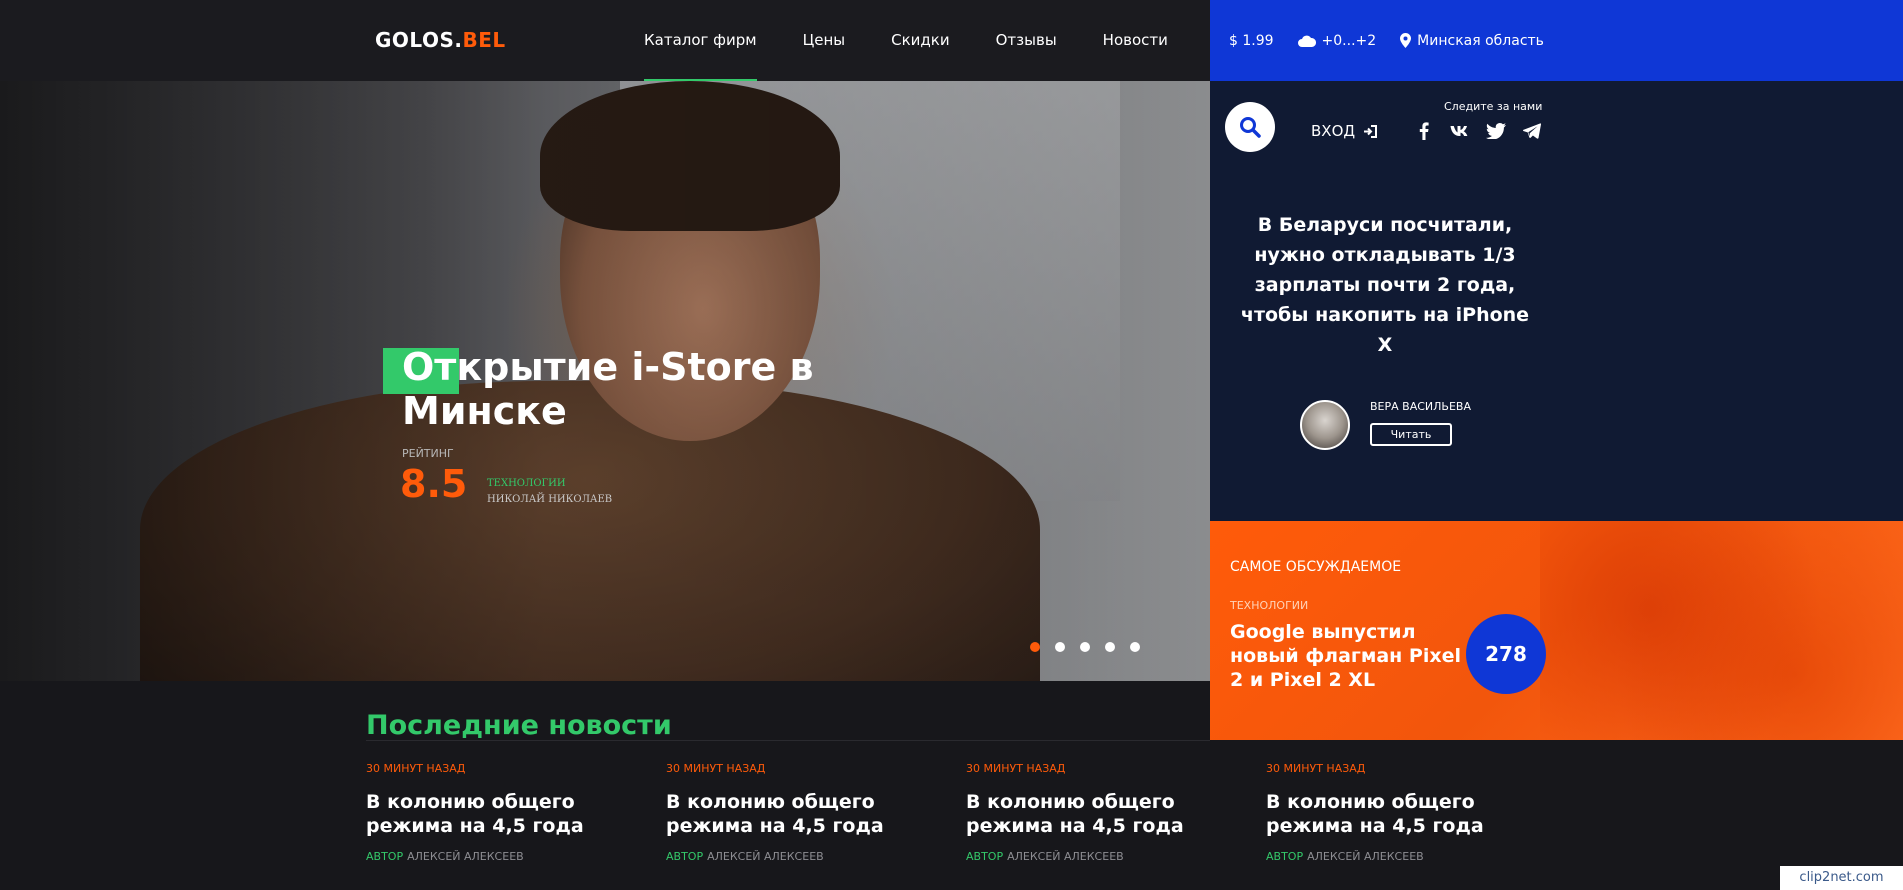 The height and width of the screenshot is (890, 1903). What do you see at coordinates (1721, 630) in the screenshot?
I see `orange-pattern` at bounding box center [1721, 630].